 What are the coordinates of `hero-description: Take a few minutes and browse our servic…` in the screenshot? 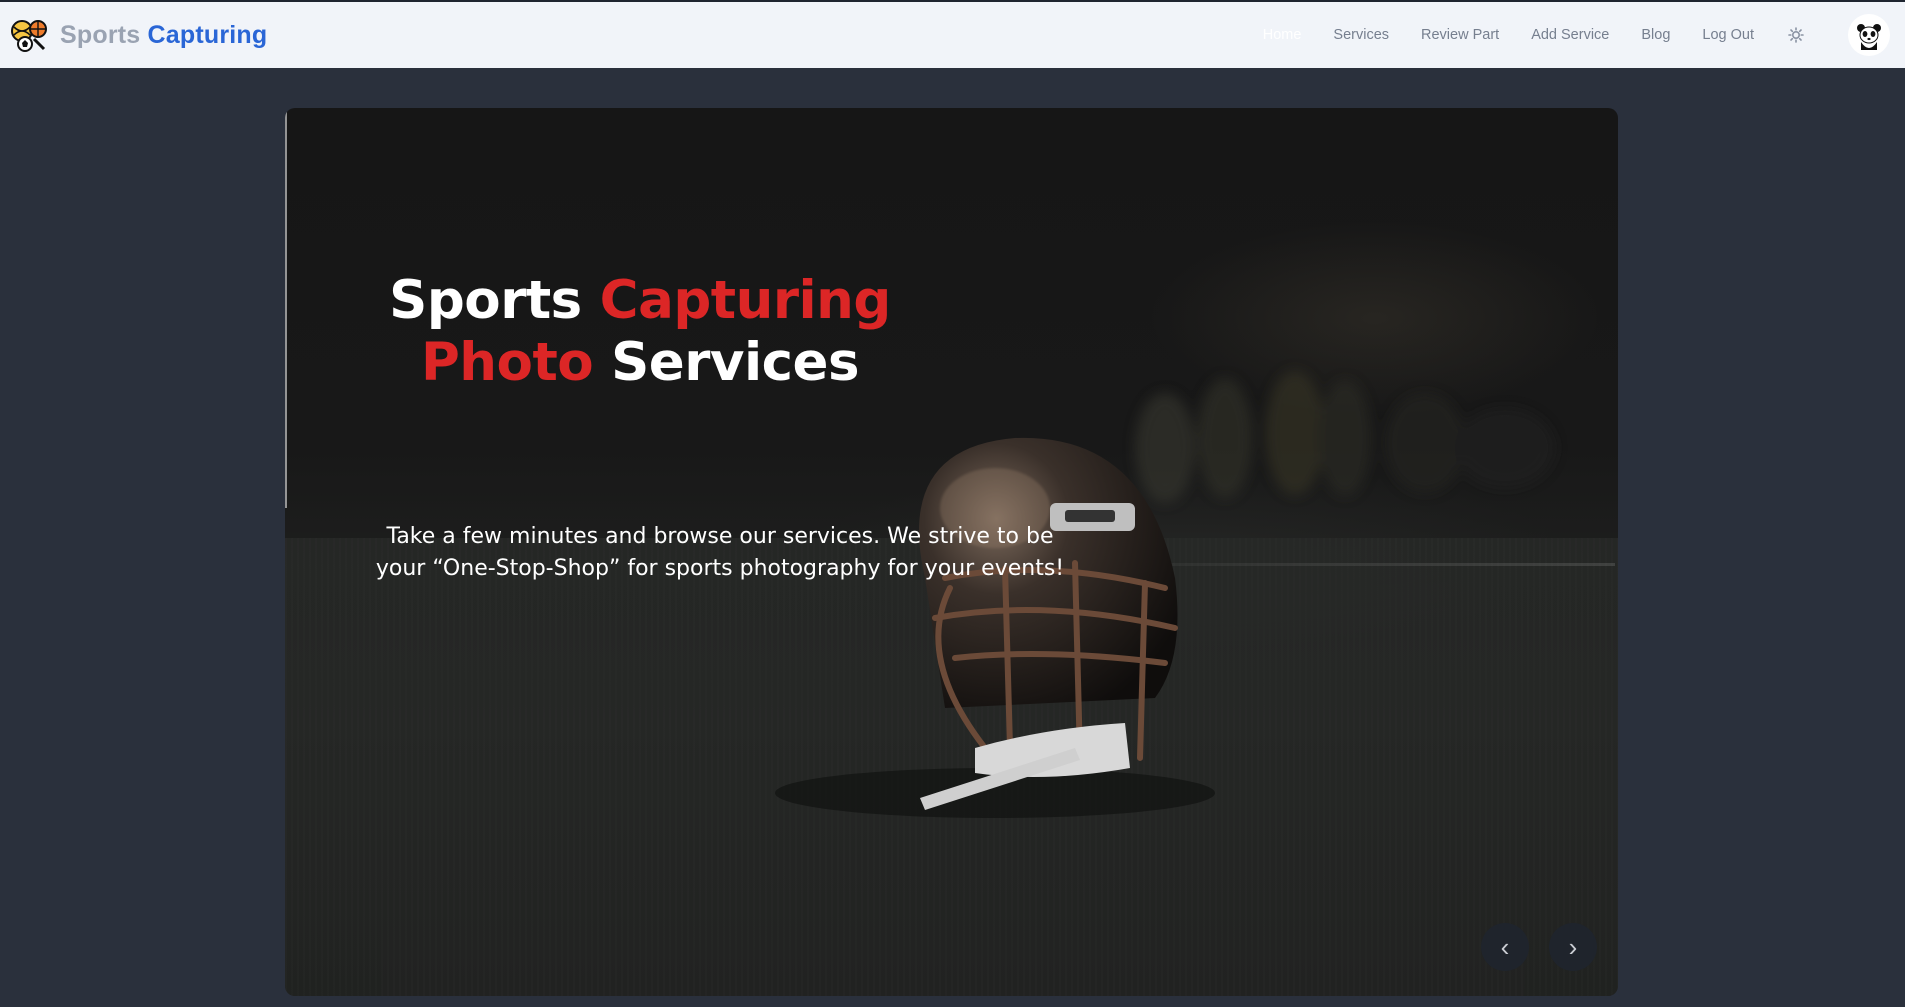 It's located at (720, 552).